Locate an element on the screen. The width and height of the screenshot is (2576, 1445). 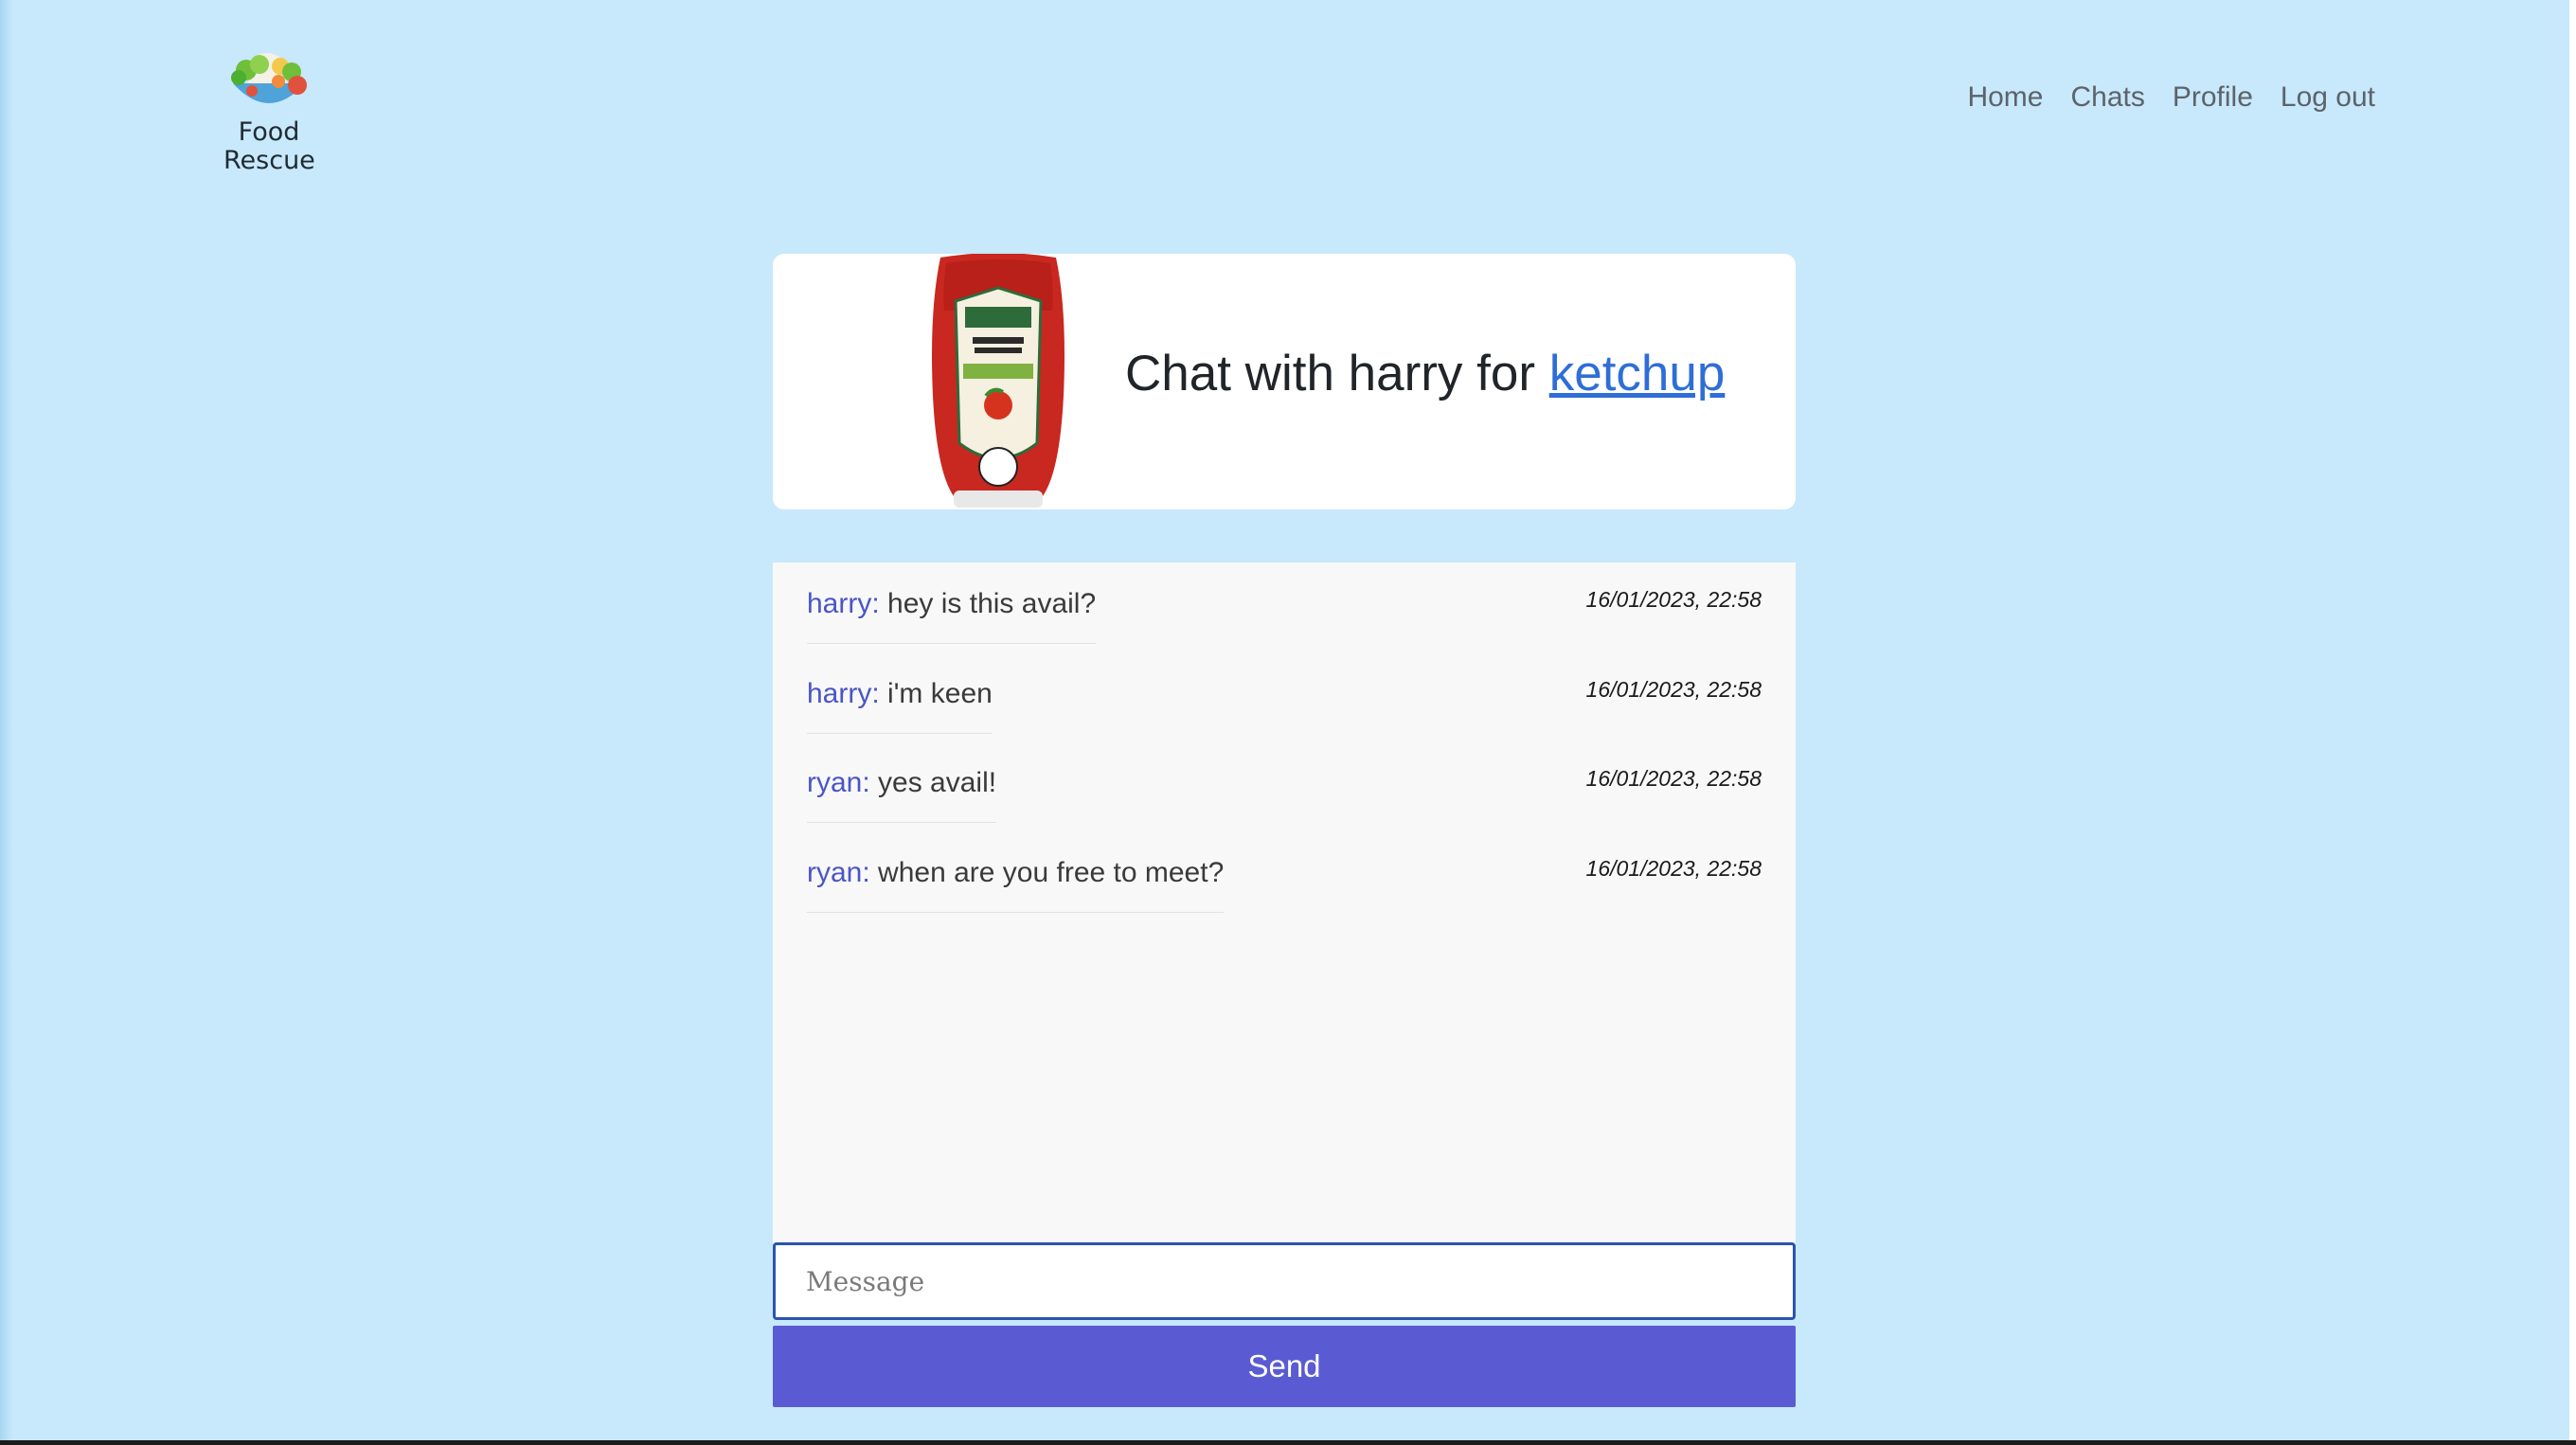
message-text: yes avail! is located at coordinates (933, 782).